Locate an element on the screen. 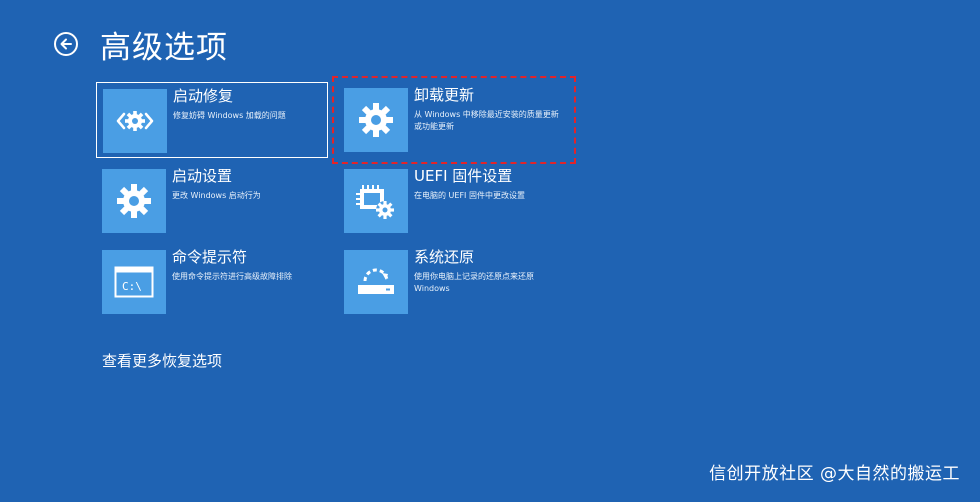 The image size is (980, 502). tile-startup-repair: 启动修复 修复妨碍 Windows 加载的问题 is located at coordinates (212, 120).